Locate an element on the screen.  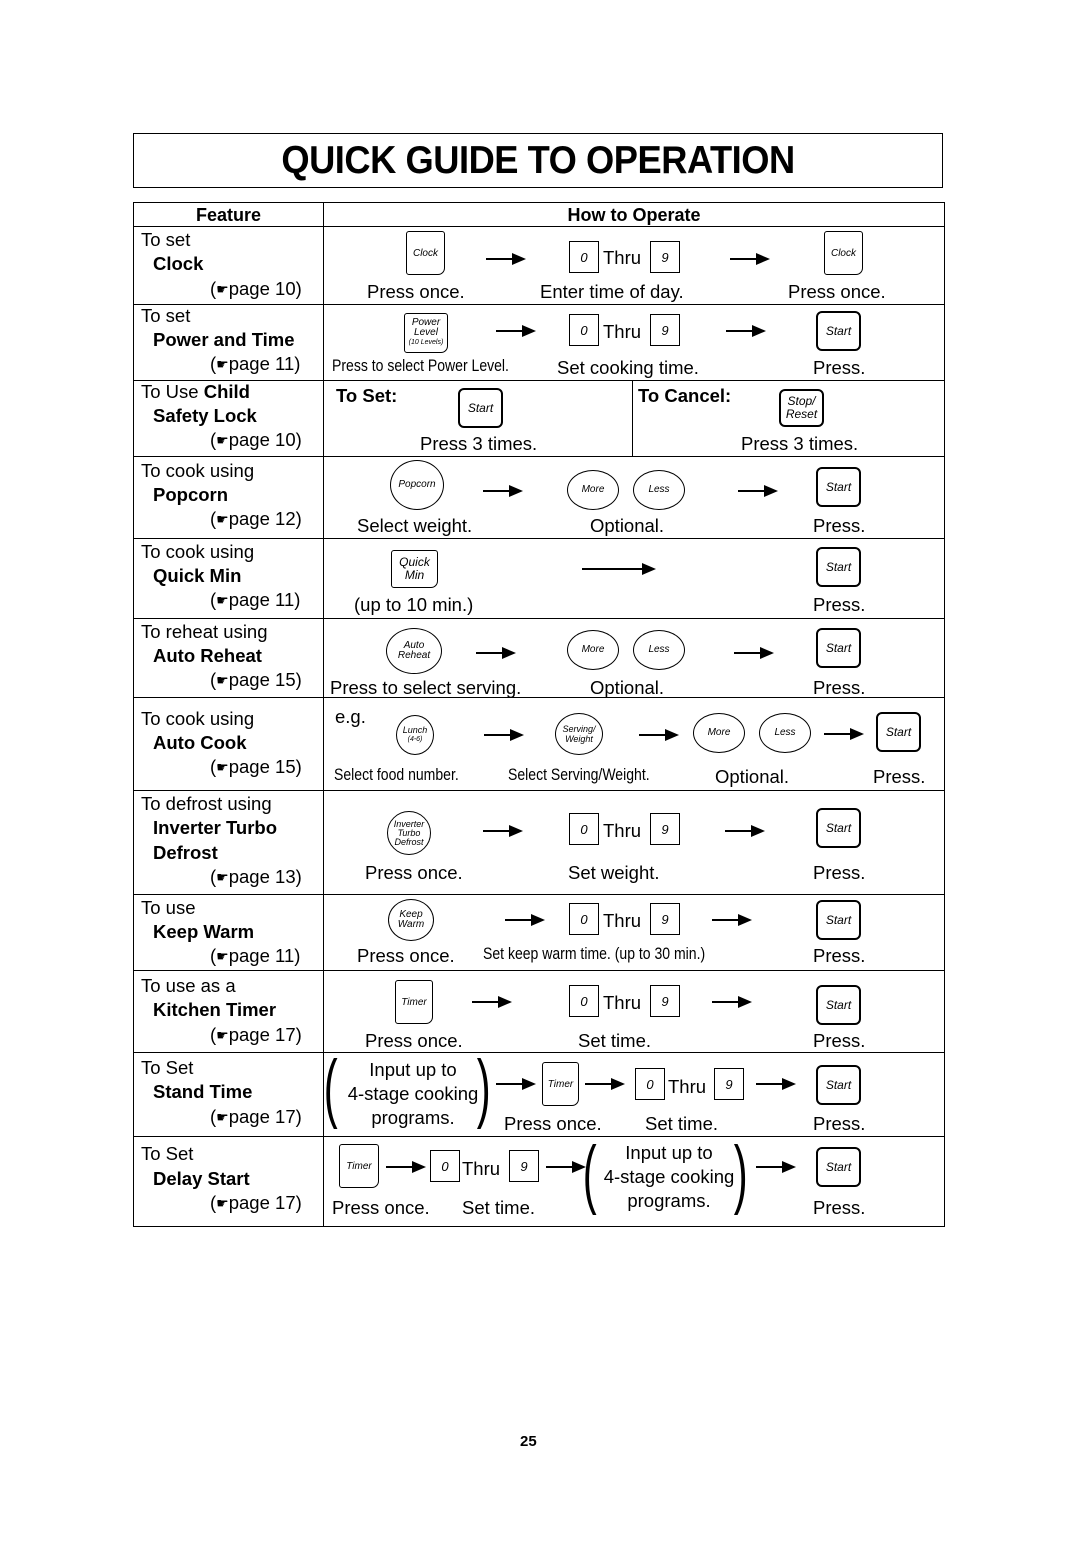
feature-name: Keep Warm is located at coordinates (204, 931).